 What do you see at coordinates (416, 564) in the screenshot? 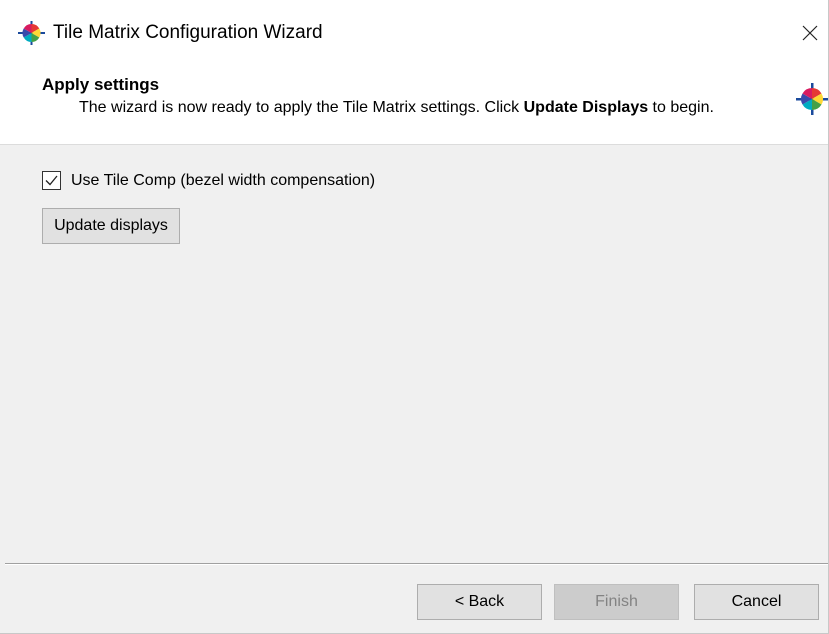
I see `footer-divider-highlight` at bounding box center [416, 564].